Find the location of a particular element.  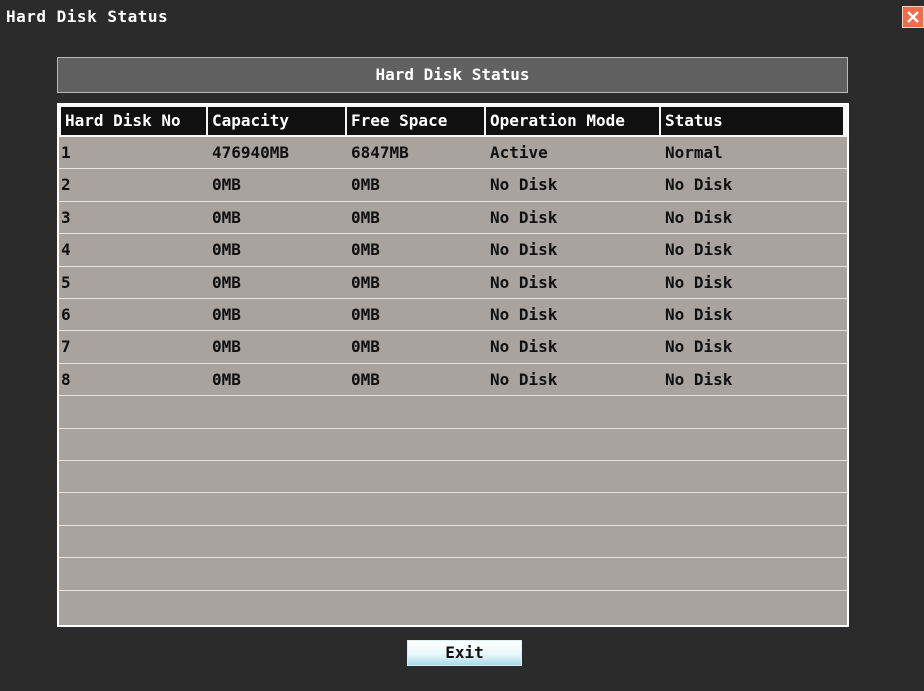

disk-no-cell: 8 is located at coordinates (66, 379).